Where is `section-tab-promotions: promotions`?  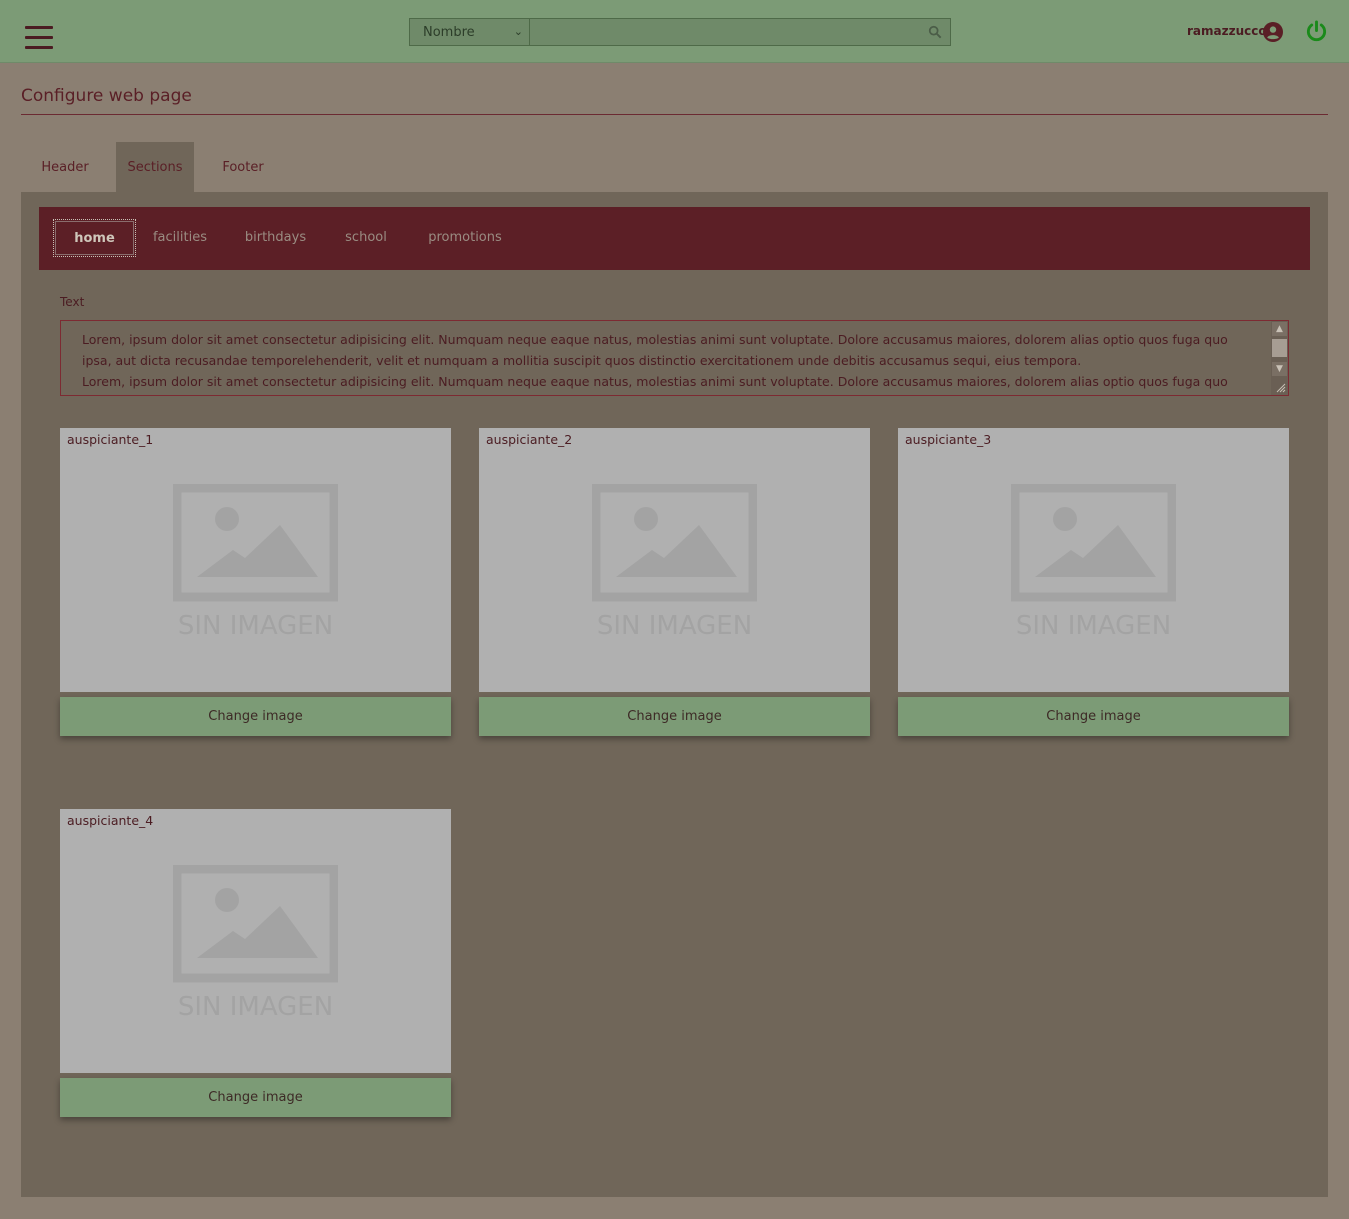 section-tab-promotions: promotions is located at coordinates (465, 238).